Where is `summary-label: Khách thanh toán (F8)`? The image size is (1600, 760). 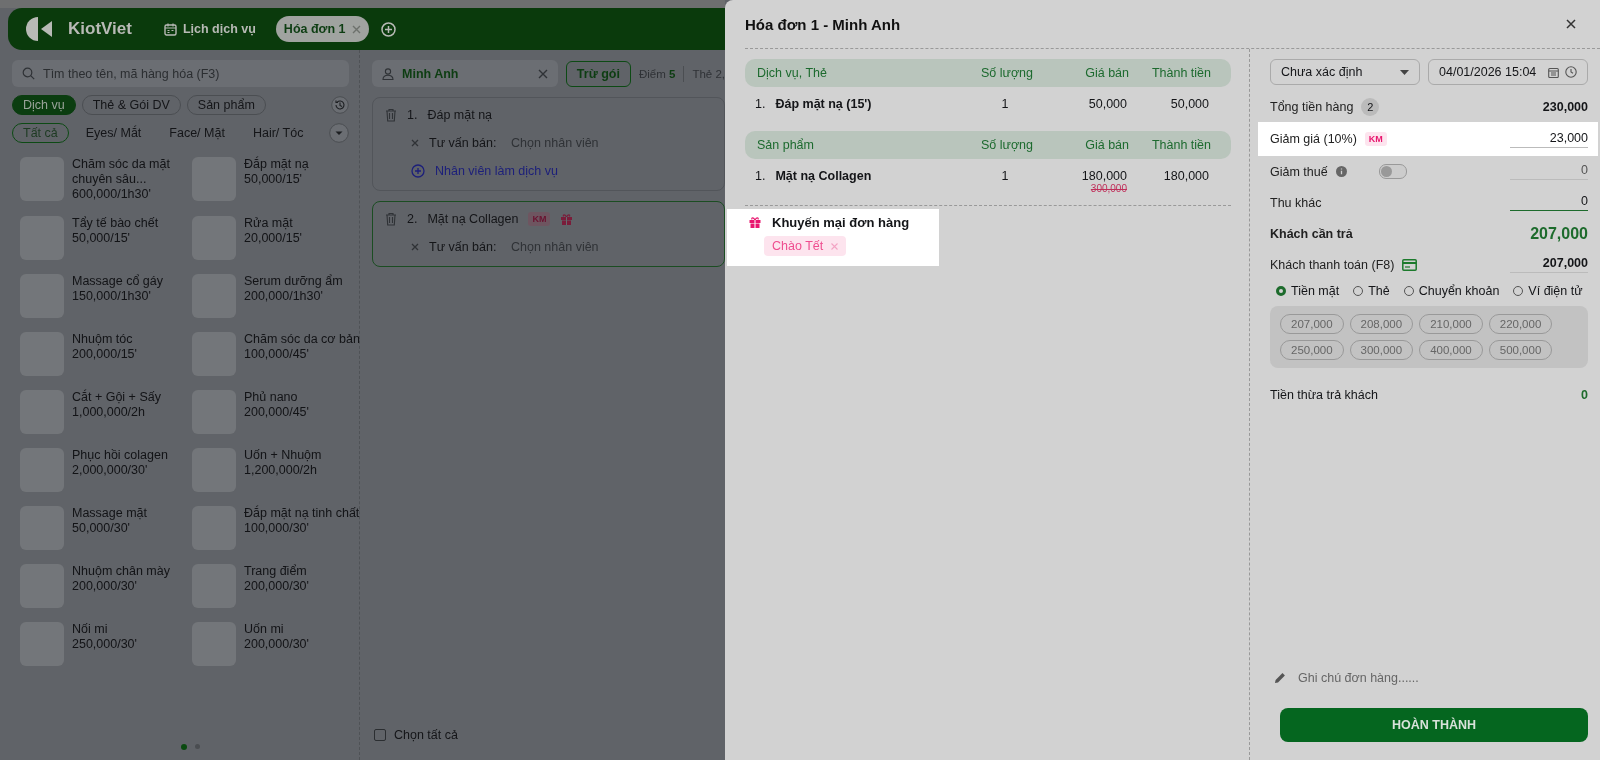
summary-label: Khách thanh toán (F8) is located at coordinates (1332, 264).